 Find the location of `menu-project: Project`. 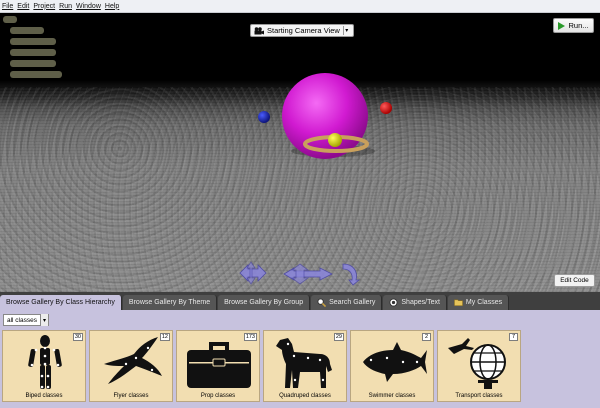

menu-project: Project is located at coordinates (44, 6).